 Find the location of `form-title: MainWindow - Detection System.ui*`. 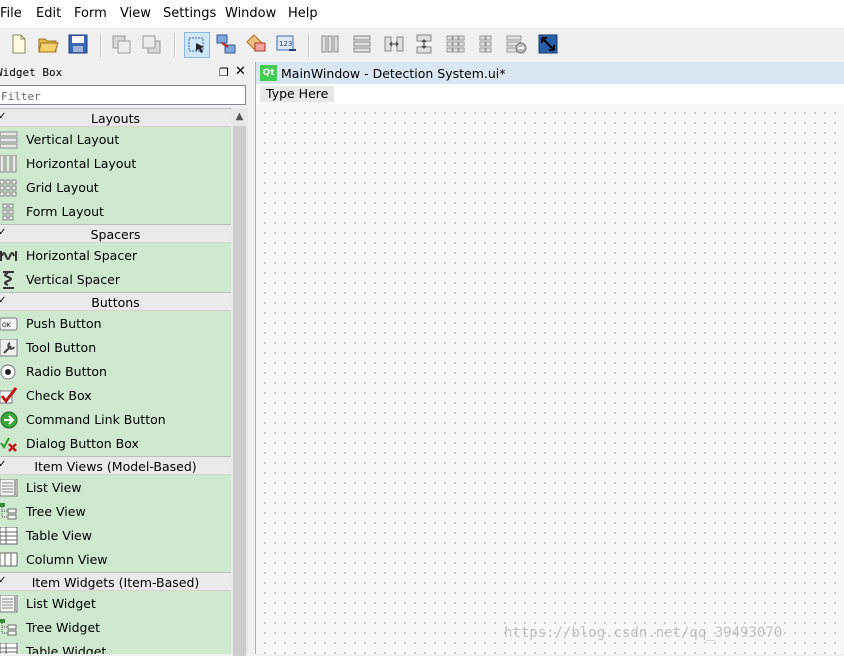

form-title: MainWindow - Detection System.ui* is located at coordinates (393, 73).